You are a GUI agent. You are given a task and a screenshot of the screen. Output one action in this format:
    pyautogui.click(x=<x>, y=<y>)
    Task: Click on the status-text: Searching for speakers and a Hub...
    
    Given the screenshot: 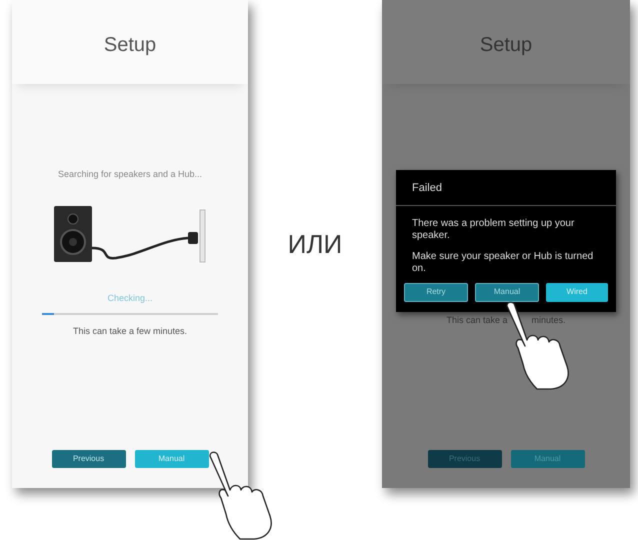 What is the action you would take?
    pyautogui.click(x=130, y=174)
    